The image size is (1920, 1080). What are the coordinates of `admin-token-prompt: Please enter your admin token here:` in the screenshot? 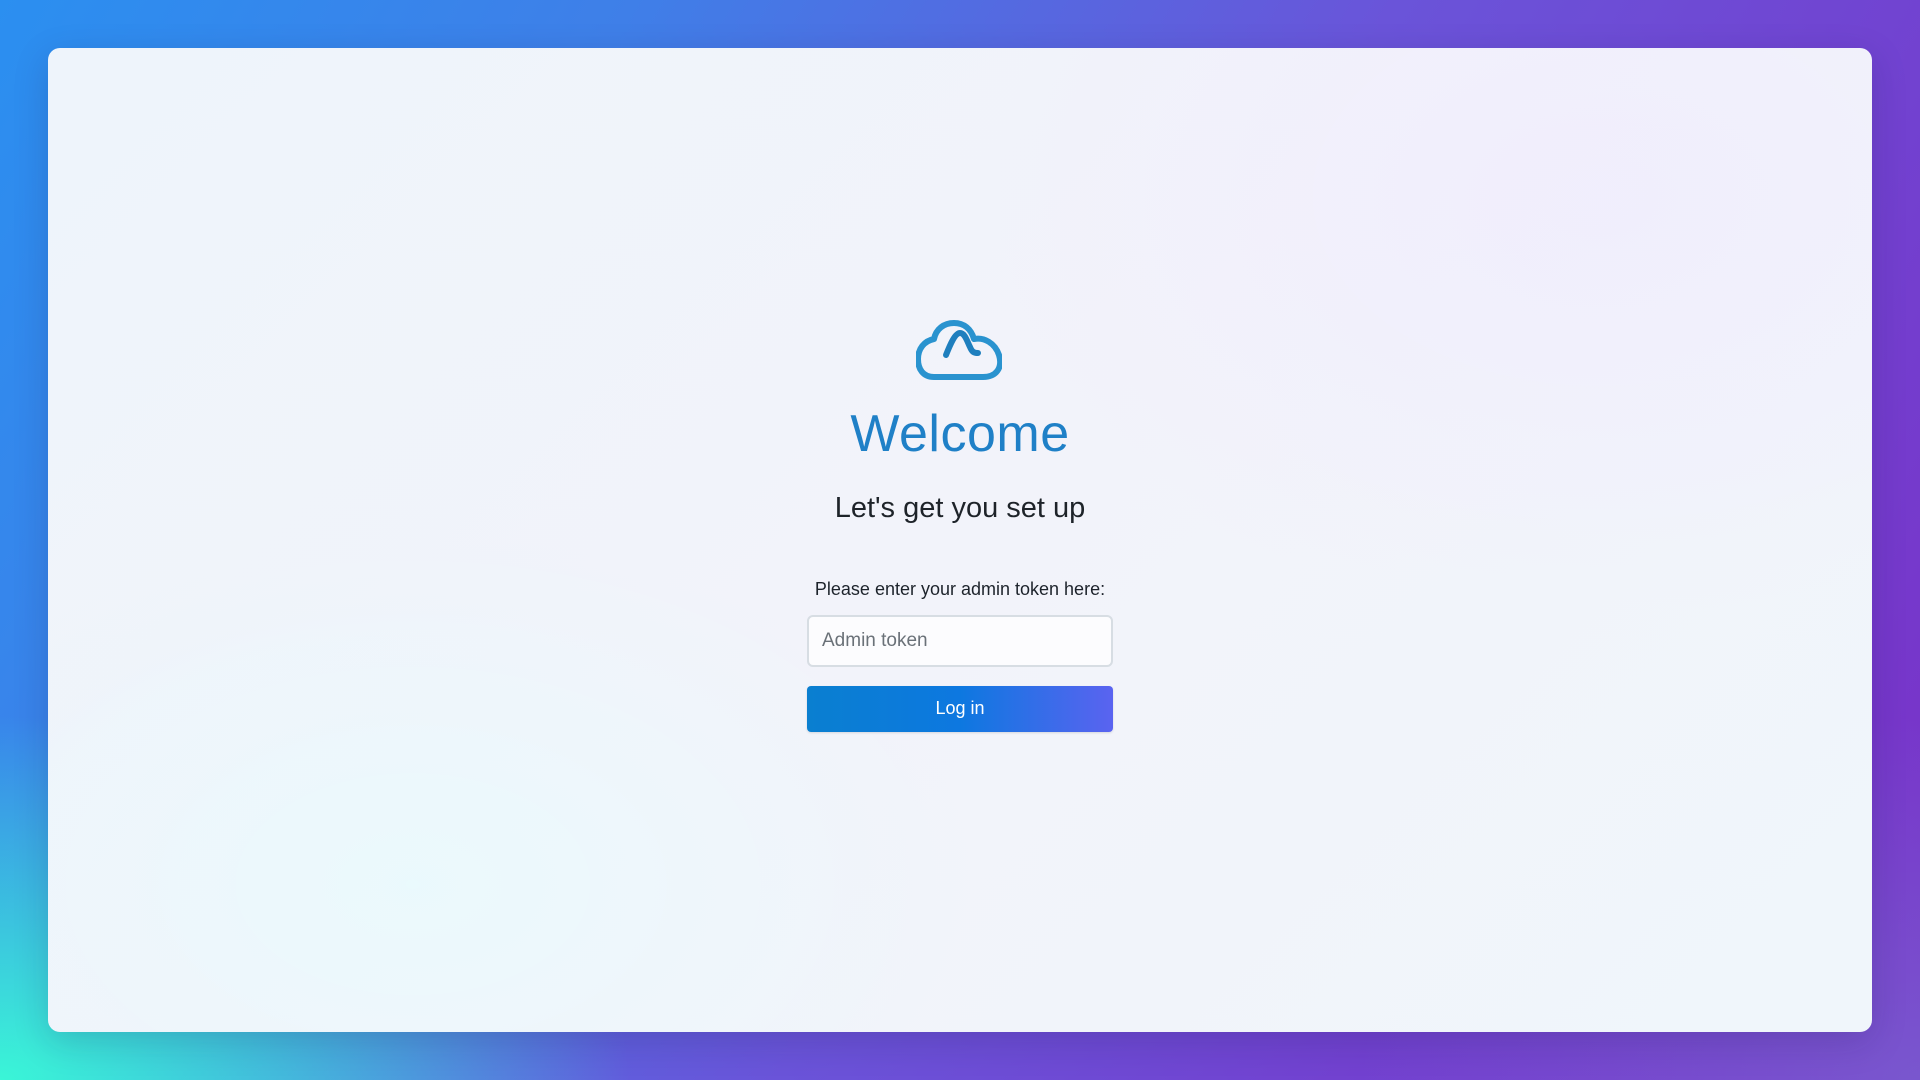 It's located at (960, 589).